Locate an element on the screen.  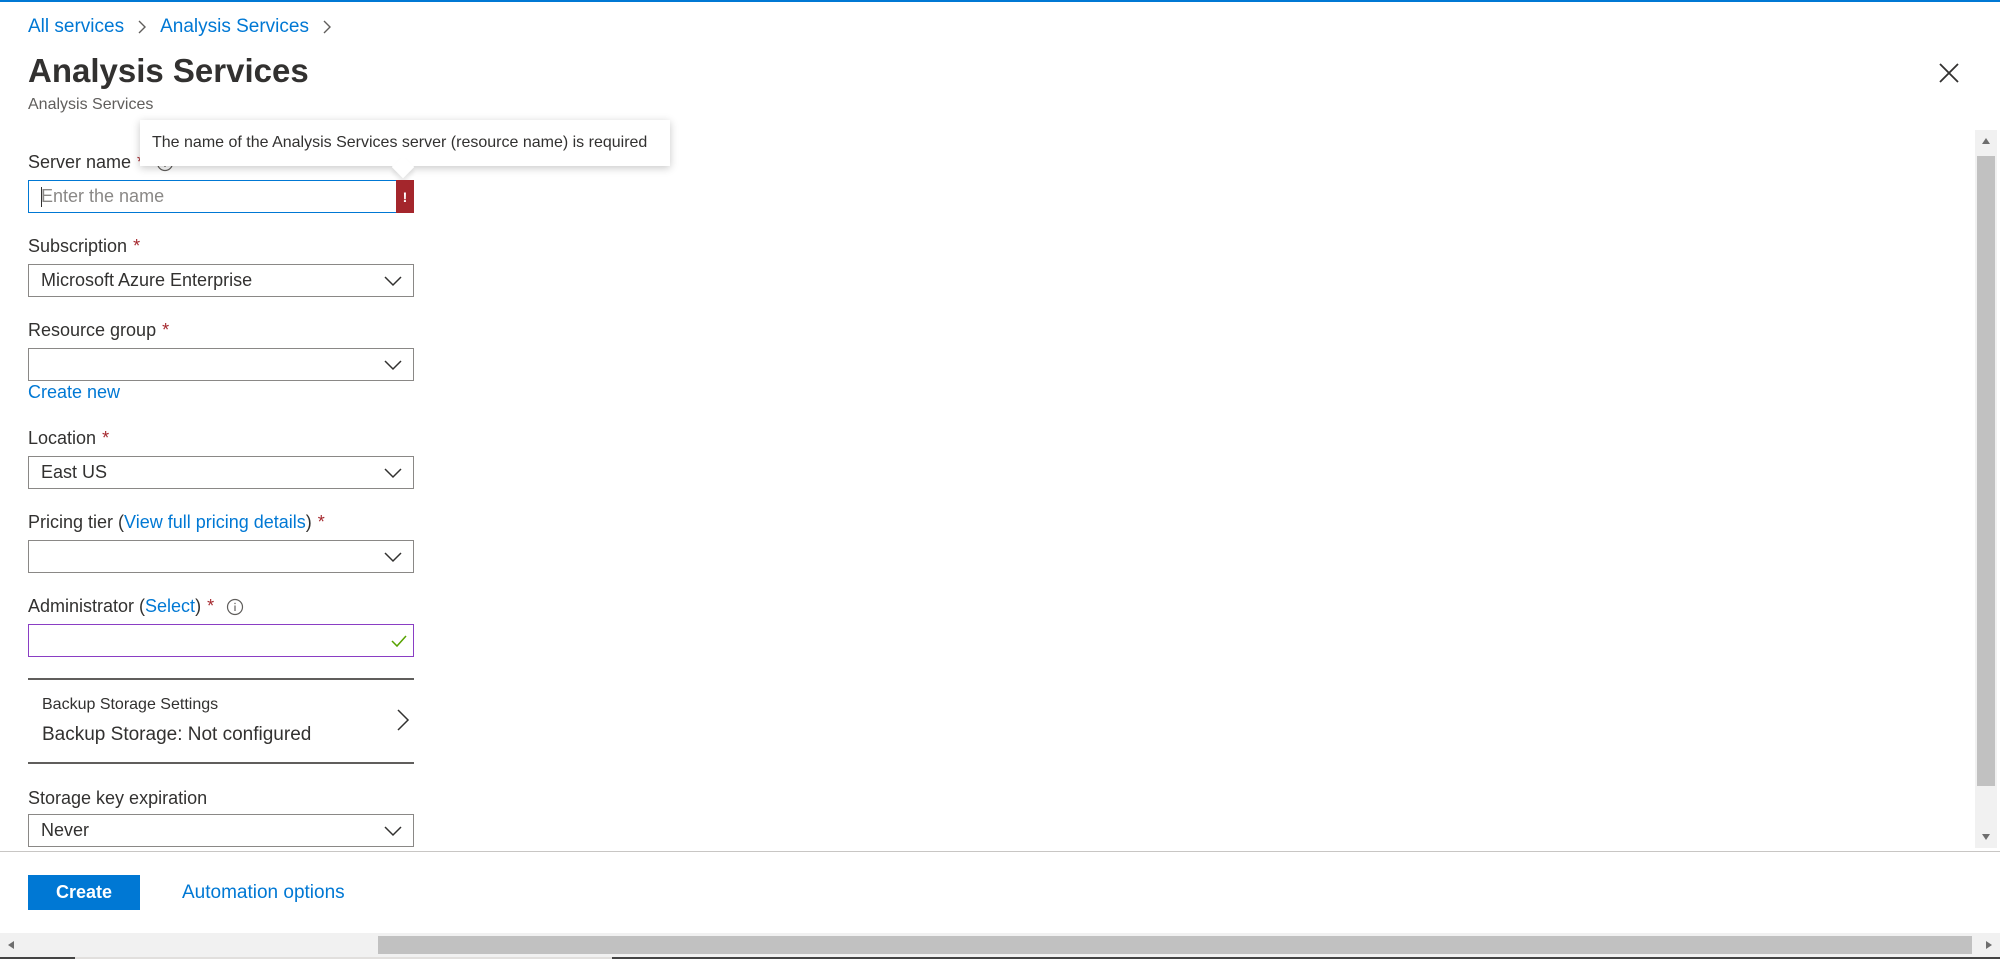
vertical-scrollbar is located at coordinates (1986, 489).